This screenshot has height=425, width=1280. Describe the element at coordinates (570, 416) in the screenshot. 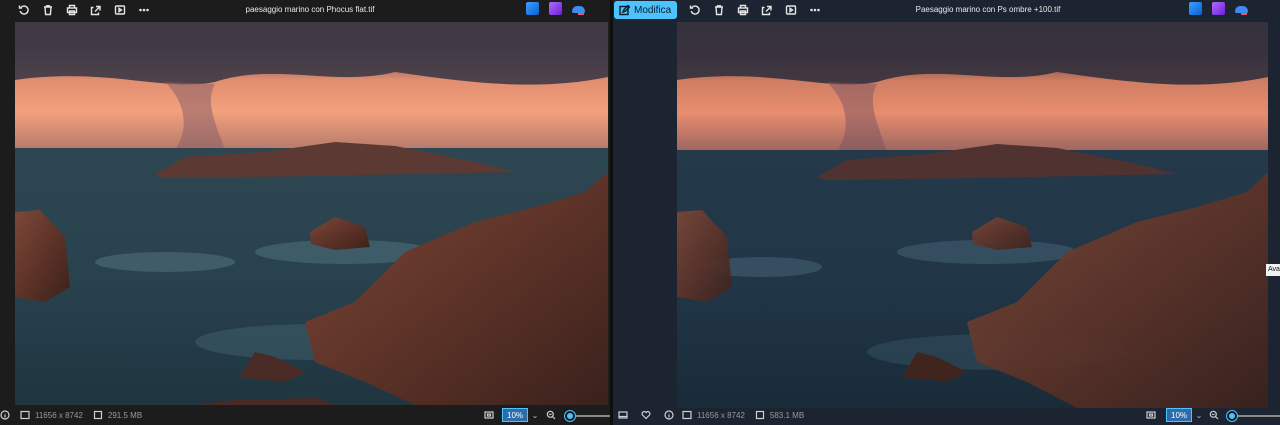

I see `left-zoom-thumb` at that location.